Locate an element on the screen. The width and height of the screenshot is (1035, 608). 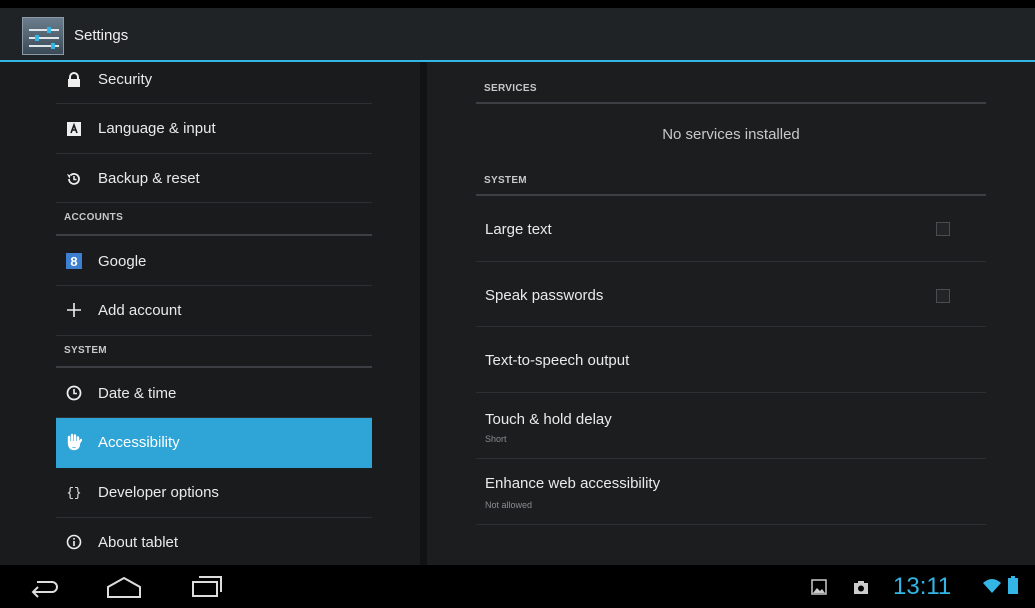
sidebar-item-label: Developer options is located at coordinates (158, 492).